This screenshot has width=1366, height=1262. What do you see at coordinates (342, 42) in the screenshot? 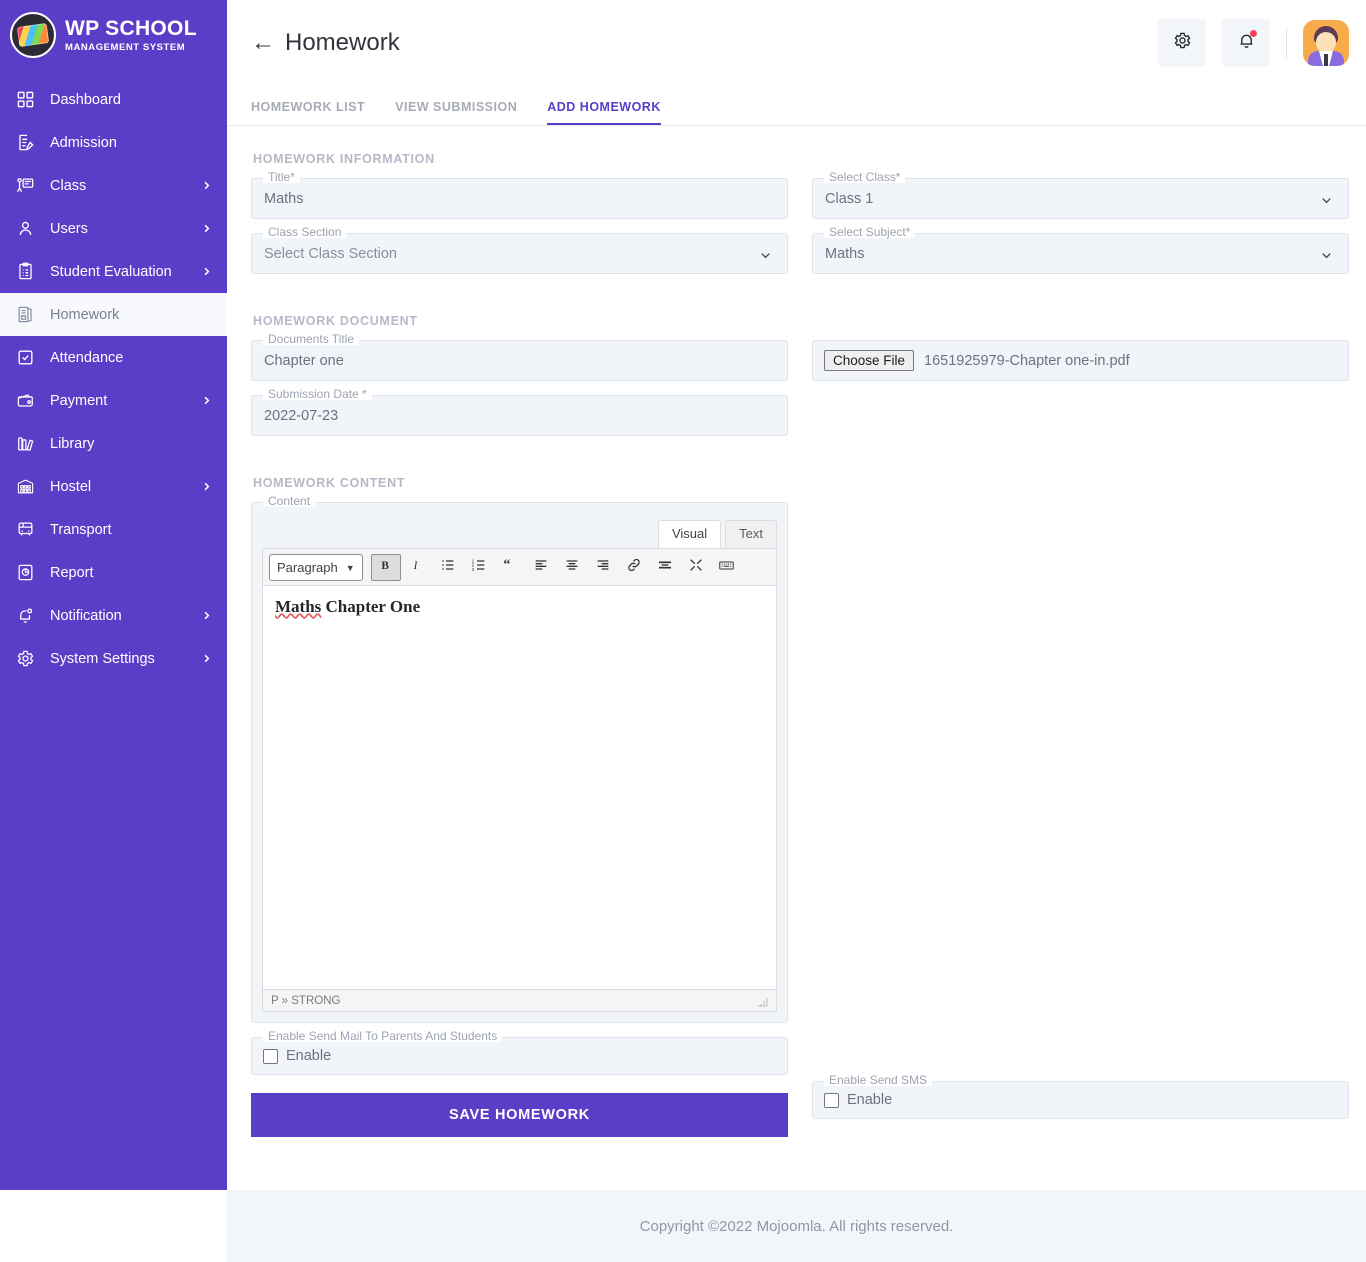
I see `page-title-text: Homework` at bounding box center [342, 42].